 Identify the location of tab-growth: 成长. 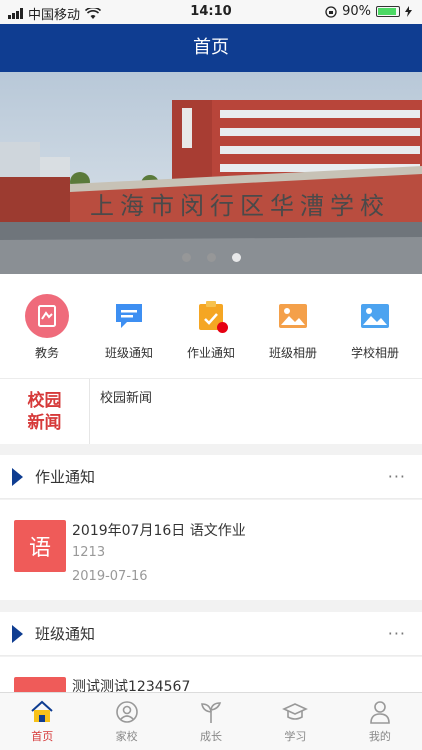
(211, 721).